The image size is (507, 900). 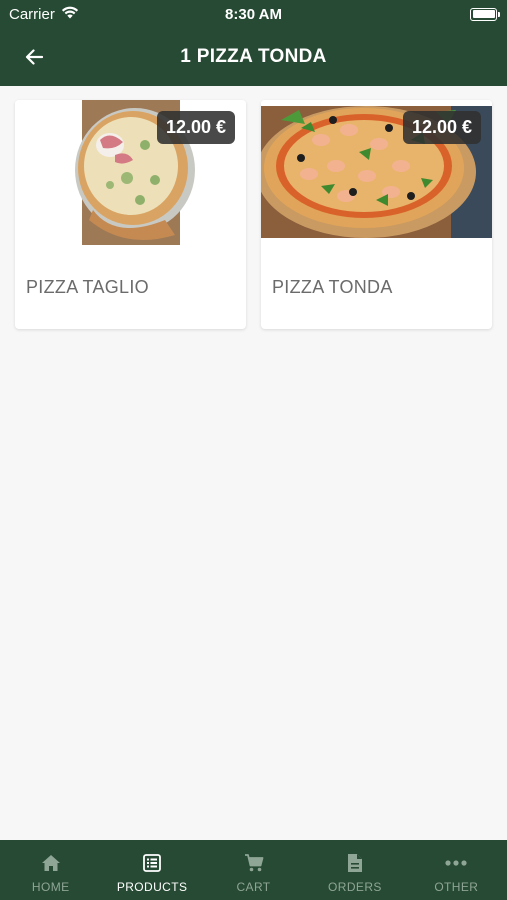 What do you see at coordinates (152, 887) in the screenshot?
I see `nav-label: PRODUCTS` at bounding box center [152, 887].